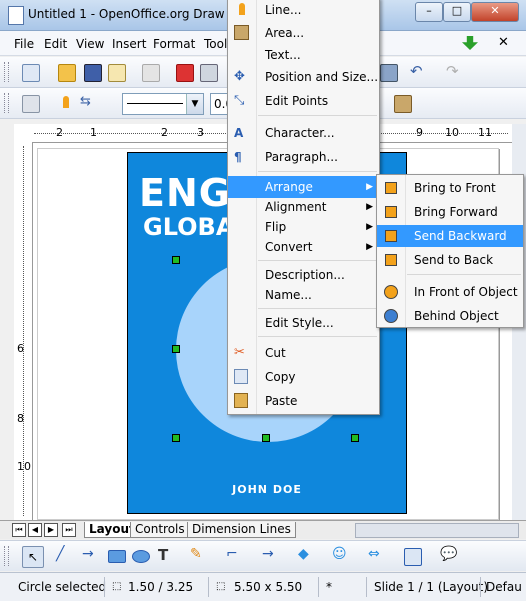 This screenshot has width=526, height=601. I want to click on horizontal-scrollbar, so click(437, 530).